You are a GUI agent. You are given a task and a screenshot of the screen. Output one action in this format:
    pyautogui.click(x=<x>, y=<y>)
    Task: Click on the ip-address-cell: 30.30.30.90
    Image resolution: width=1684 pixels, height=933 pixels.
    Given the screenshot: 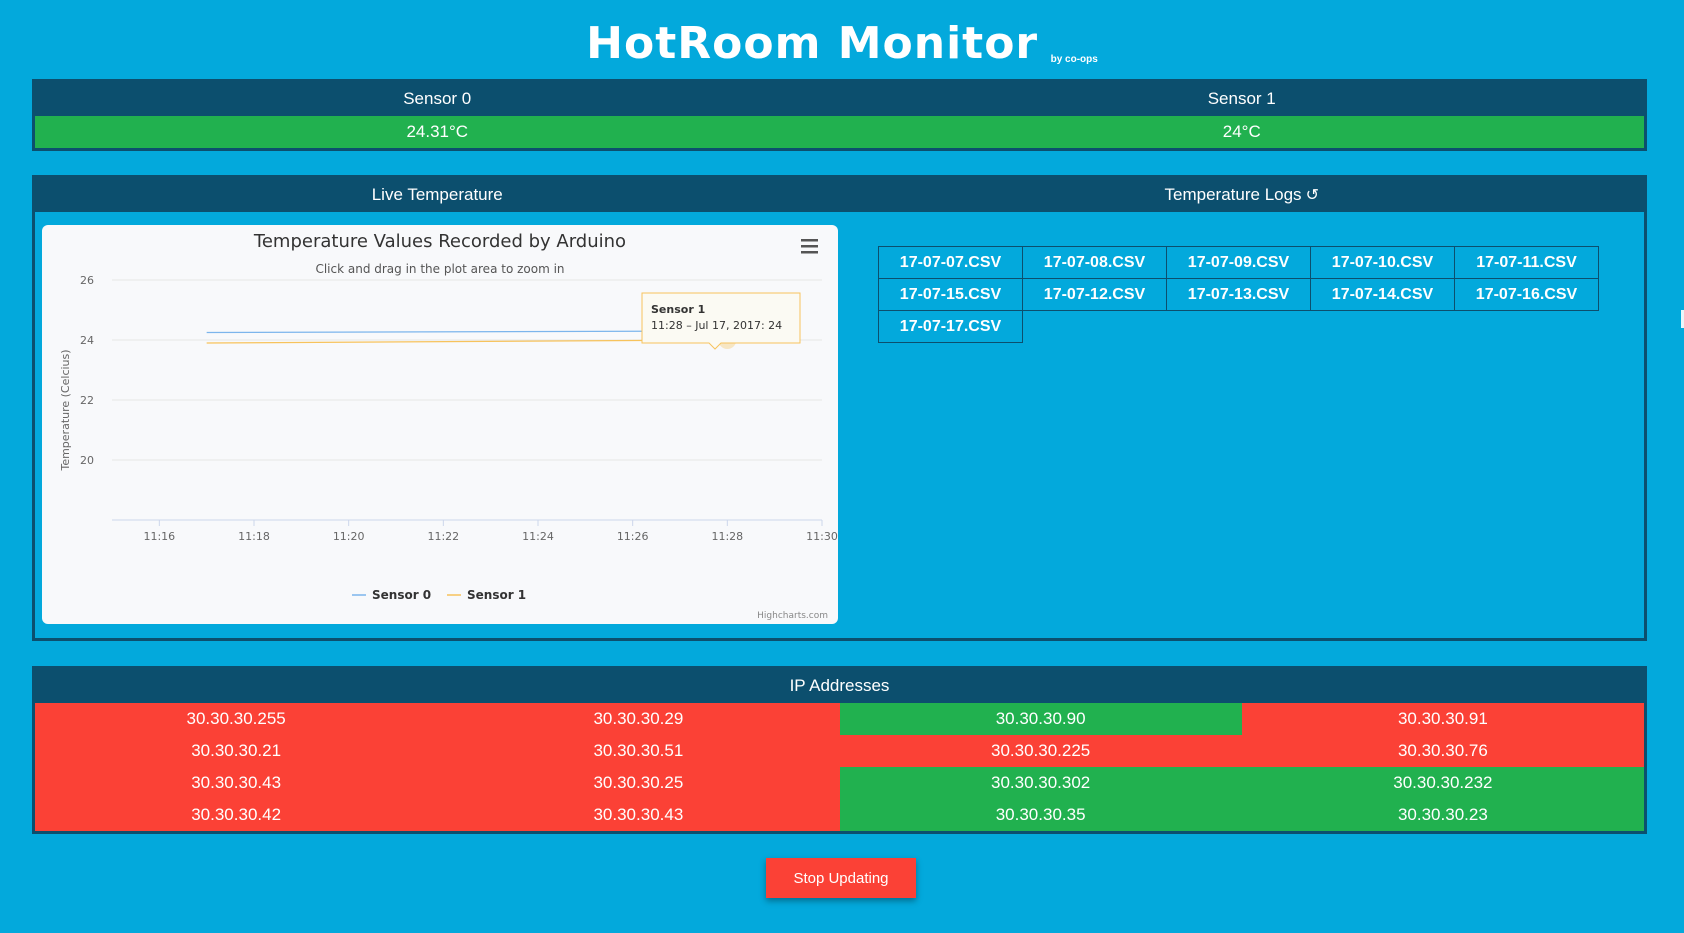 What is the action you would take?
    pyautogui.click(x=1040, y=719)
    